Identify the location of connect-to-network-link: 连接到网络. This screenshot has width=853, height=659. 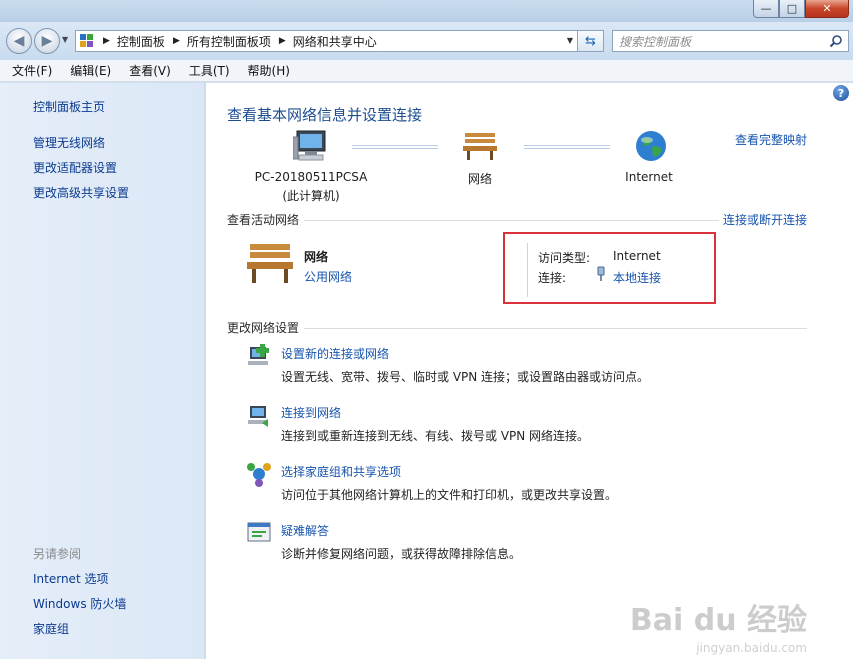
(311, 412).